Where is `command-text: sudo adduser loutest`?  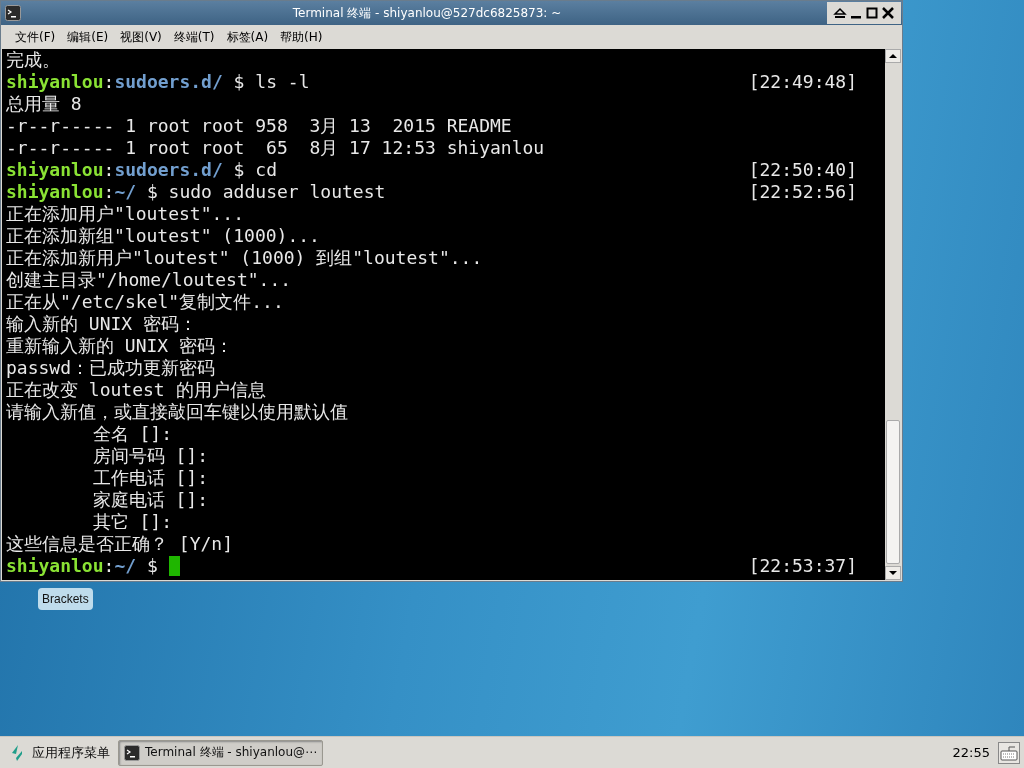 command-text: sudo adduser loutest is located at coordinates (276, 192).